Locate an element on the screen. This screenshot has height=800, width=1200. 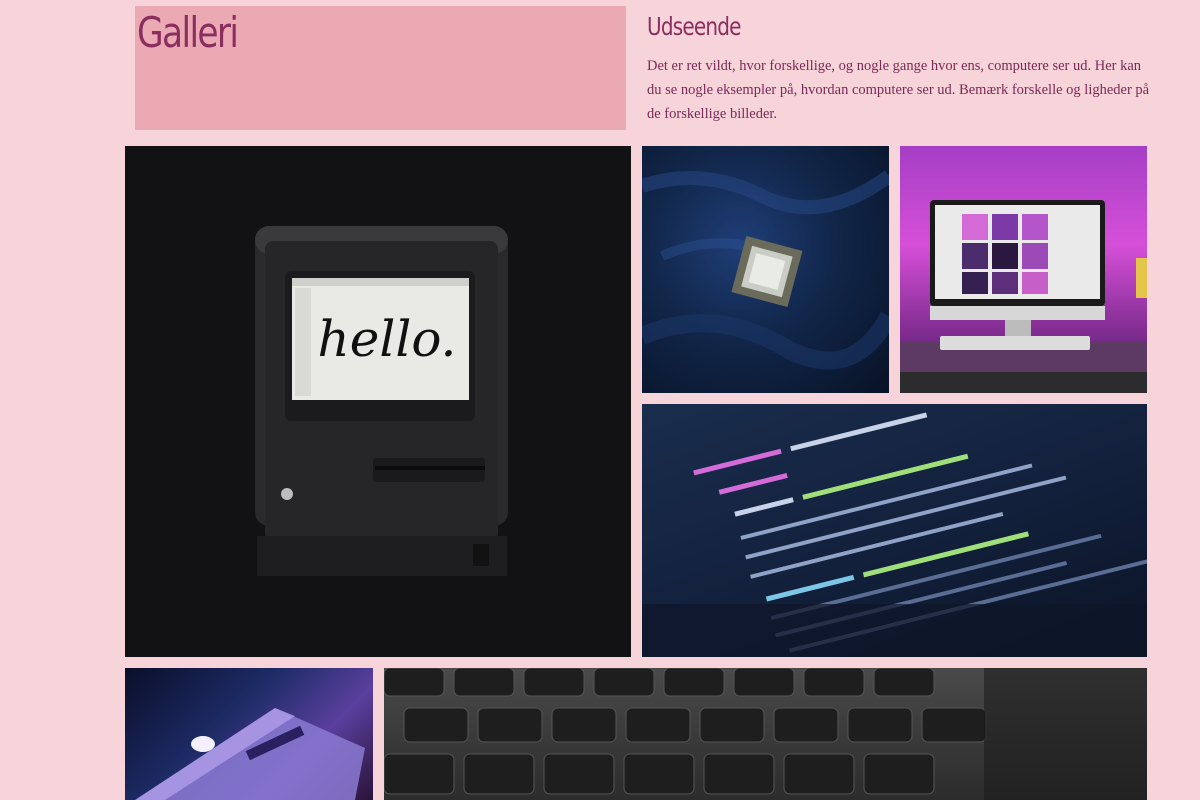
title-box: Galleri is located at coordinates (380, 68).